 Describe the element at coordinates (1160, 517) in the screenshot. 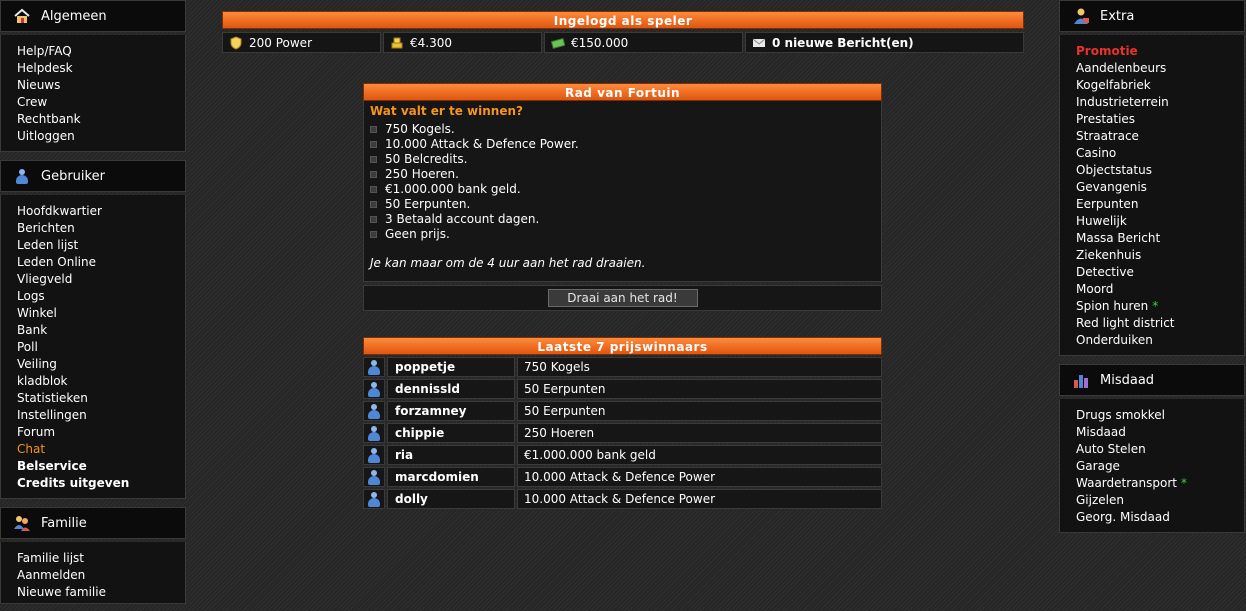

I see `menu-item-georg-misdaad: Georg. Misdaad` at that location.